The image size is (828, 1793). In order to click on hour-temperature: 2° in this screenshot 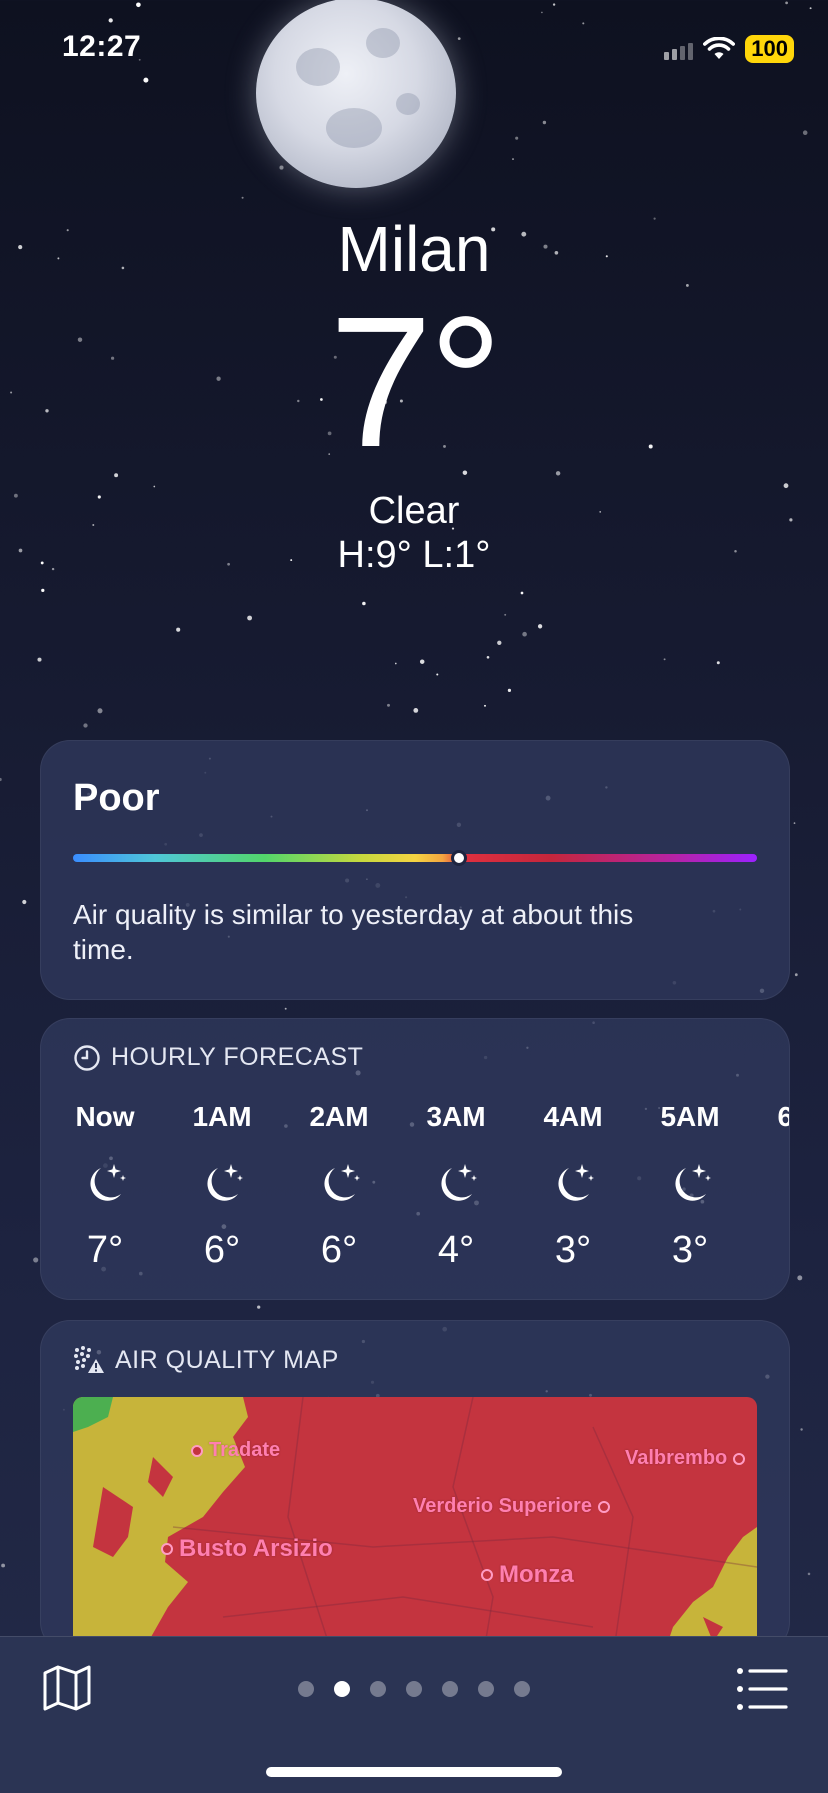, I will do `click(778, 1250)`.